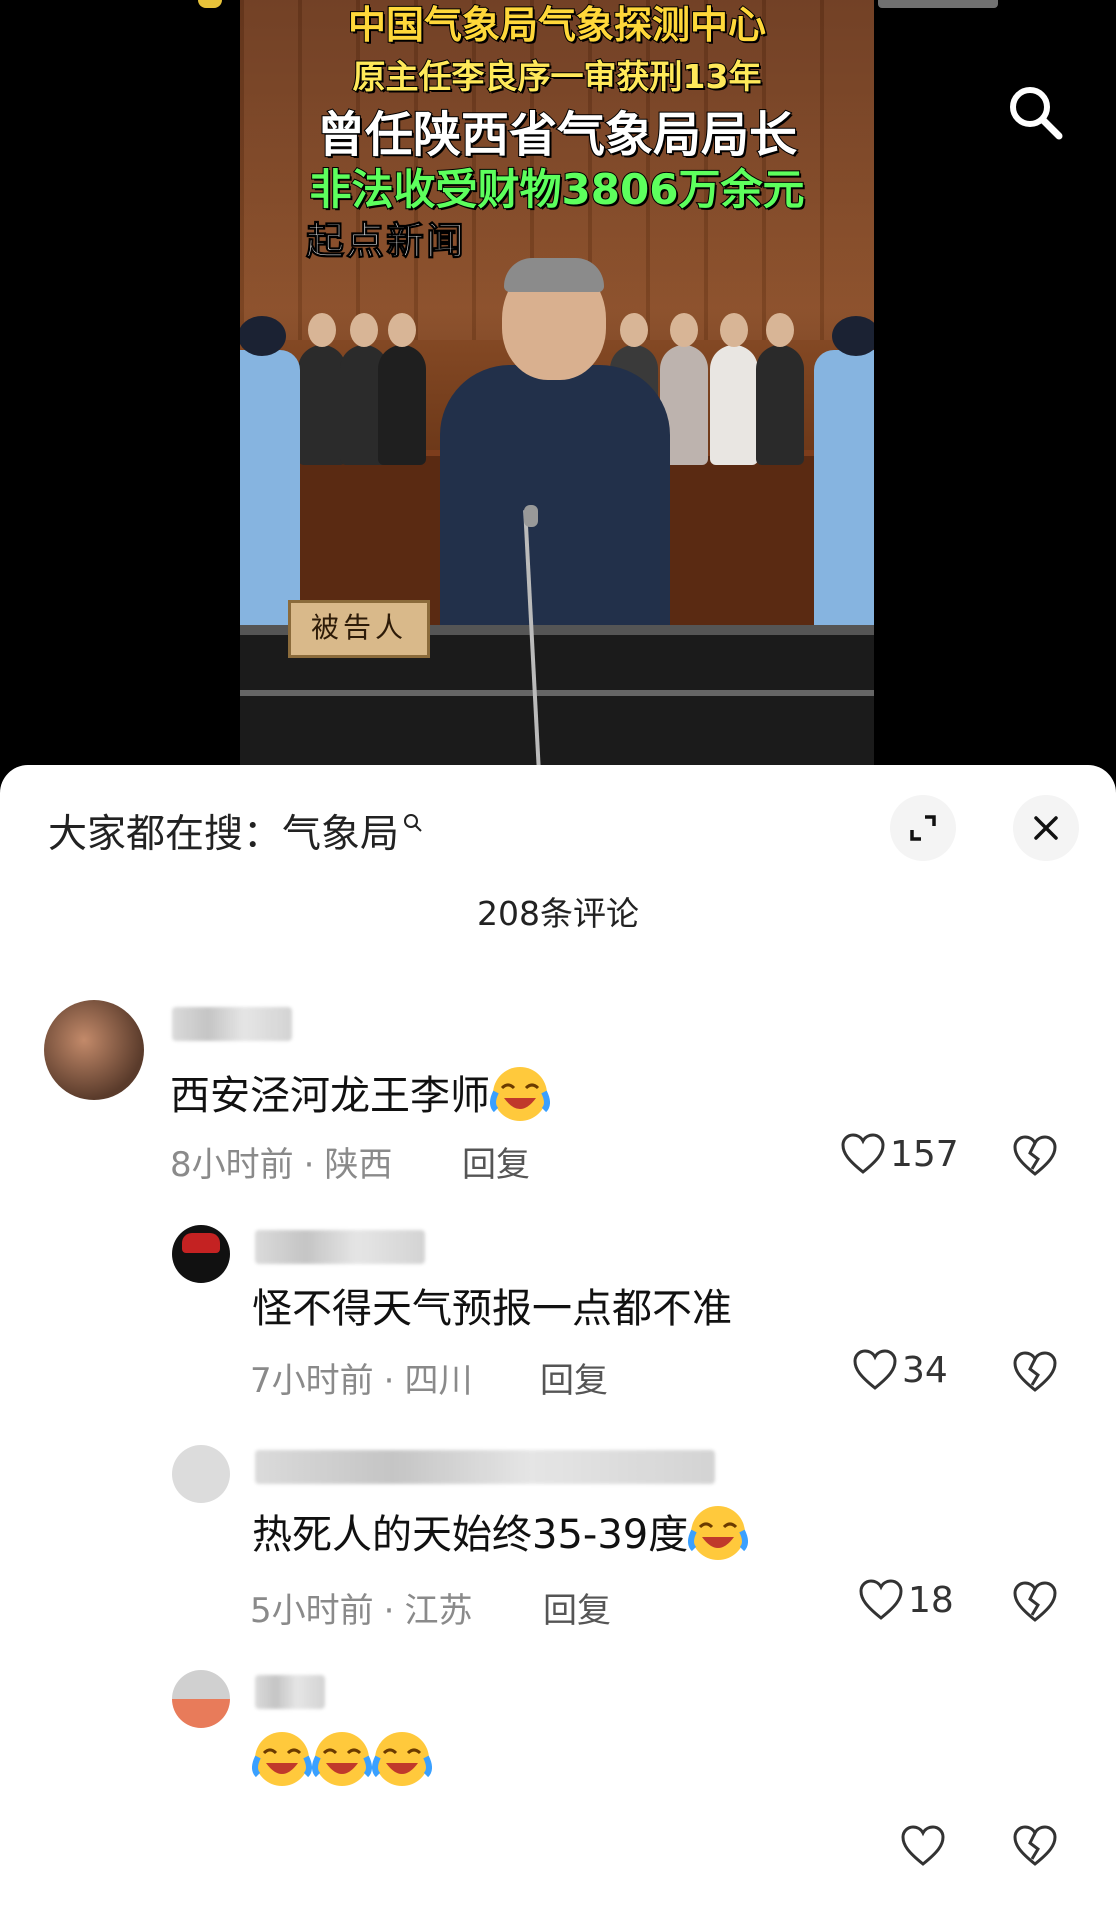  I want to click on hot-search-bar: 大家都在搜：气象局, so click(235, 831).